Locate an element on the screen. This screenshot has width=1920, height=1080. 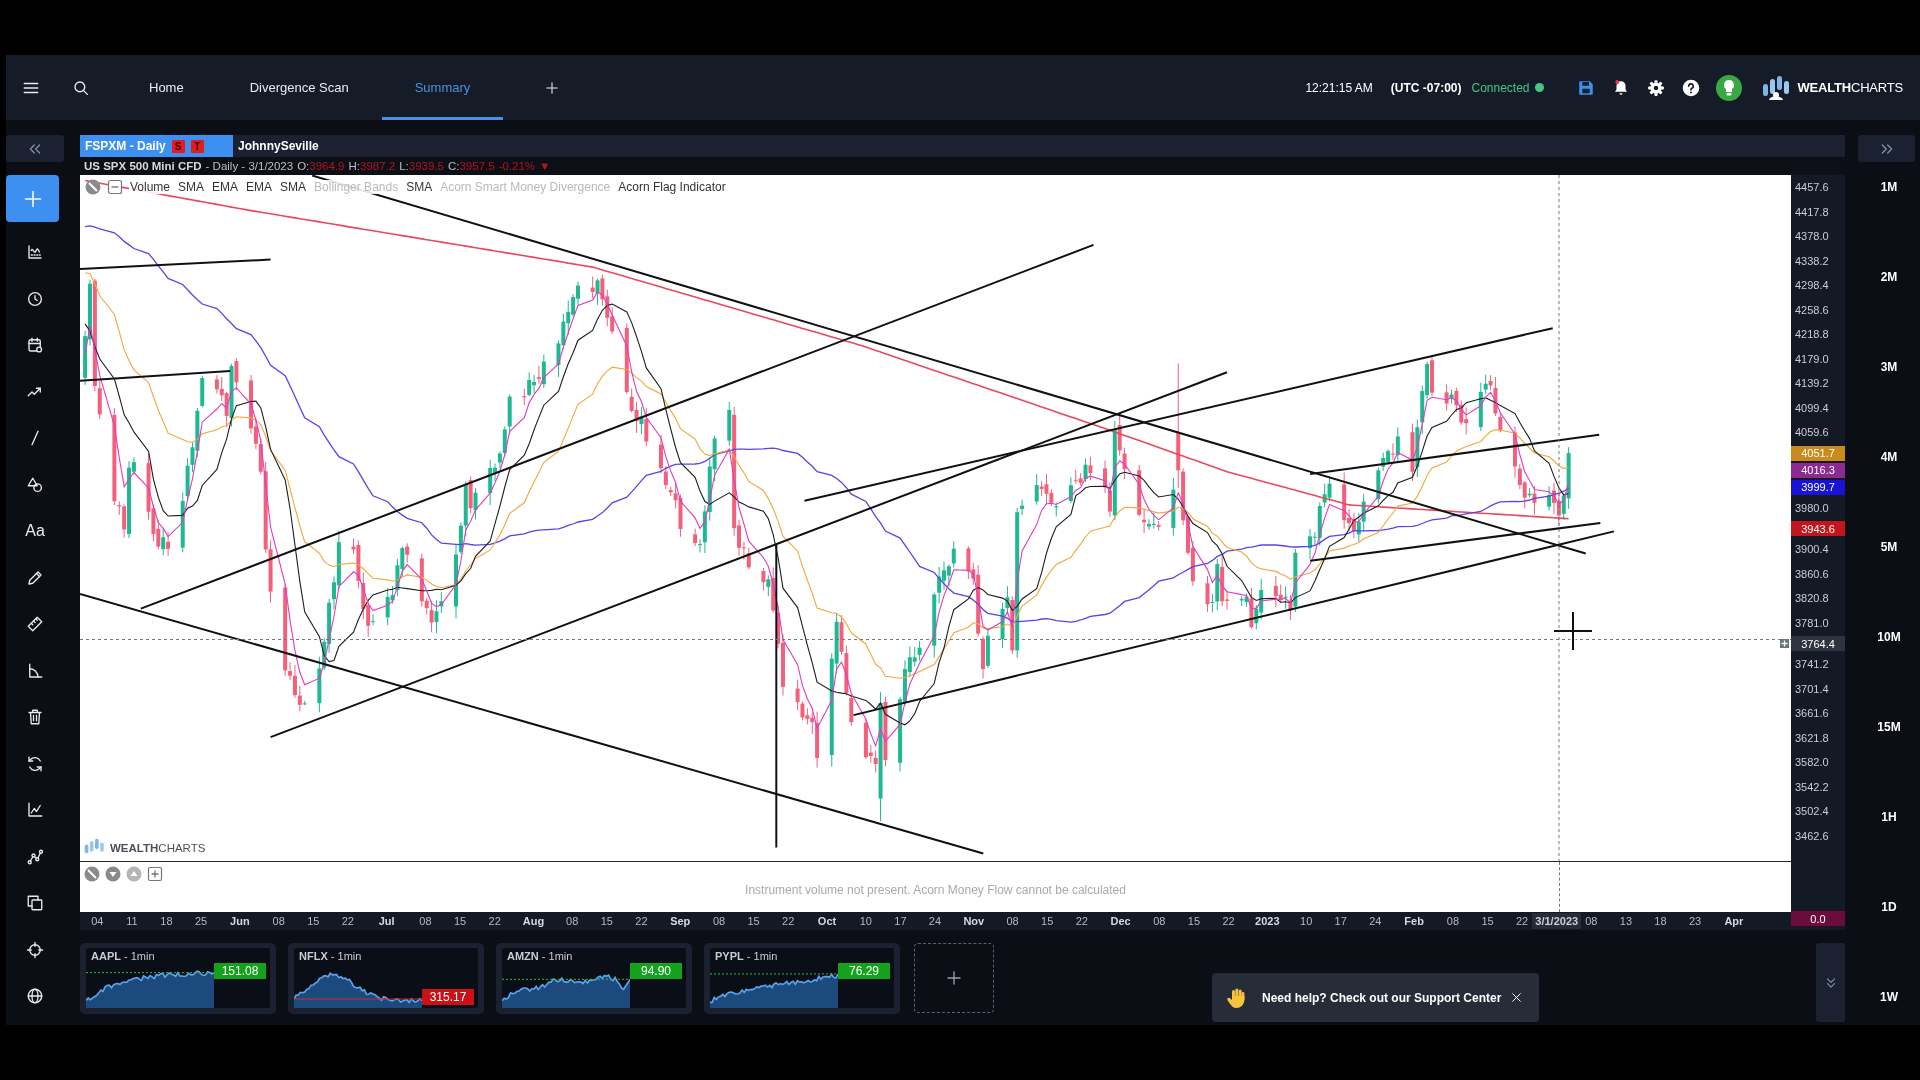
date-label: 15 is located at coordinates (1487, 921).